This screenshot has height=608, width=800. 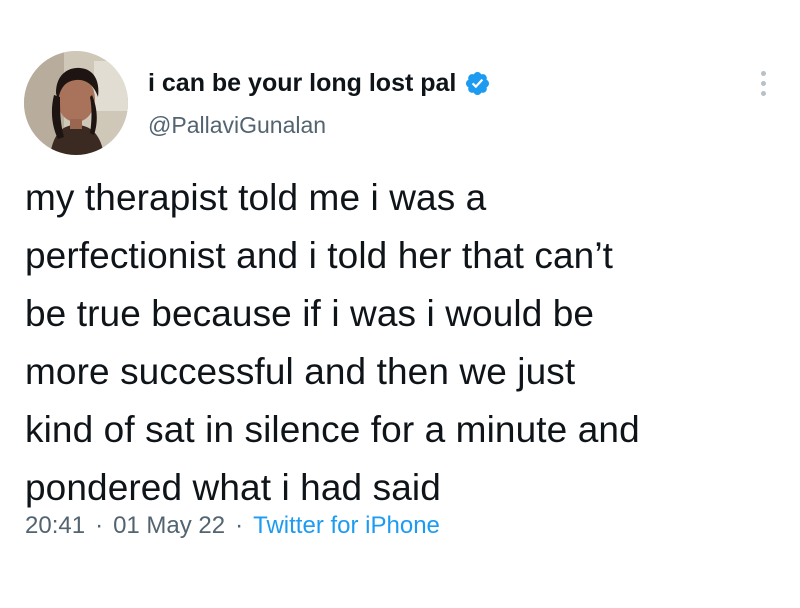 I want to click on tweet-text-line: my therapist told me i was a, so click(x=256, y=197).